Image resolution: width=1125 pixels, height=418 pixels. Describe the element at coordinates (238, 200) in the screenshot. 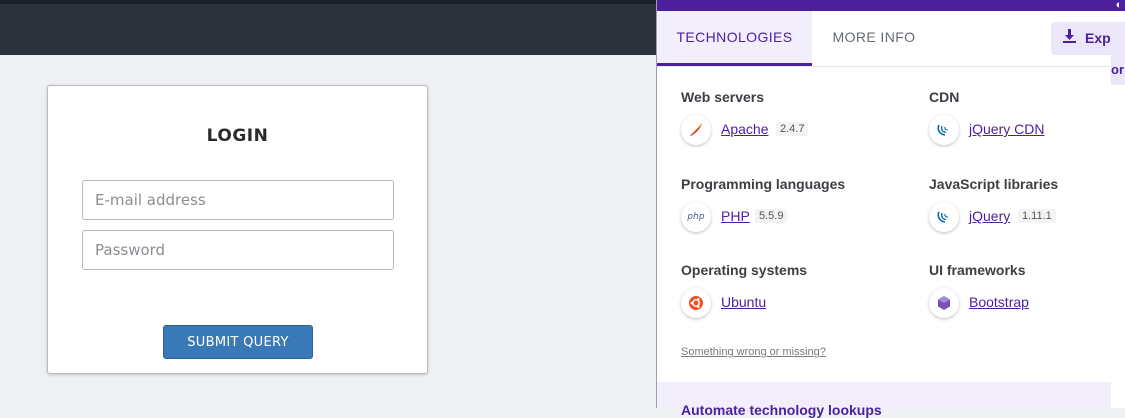

I see `email-field` at that location.